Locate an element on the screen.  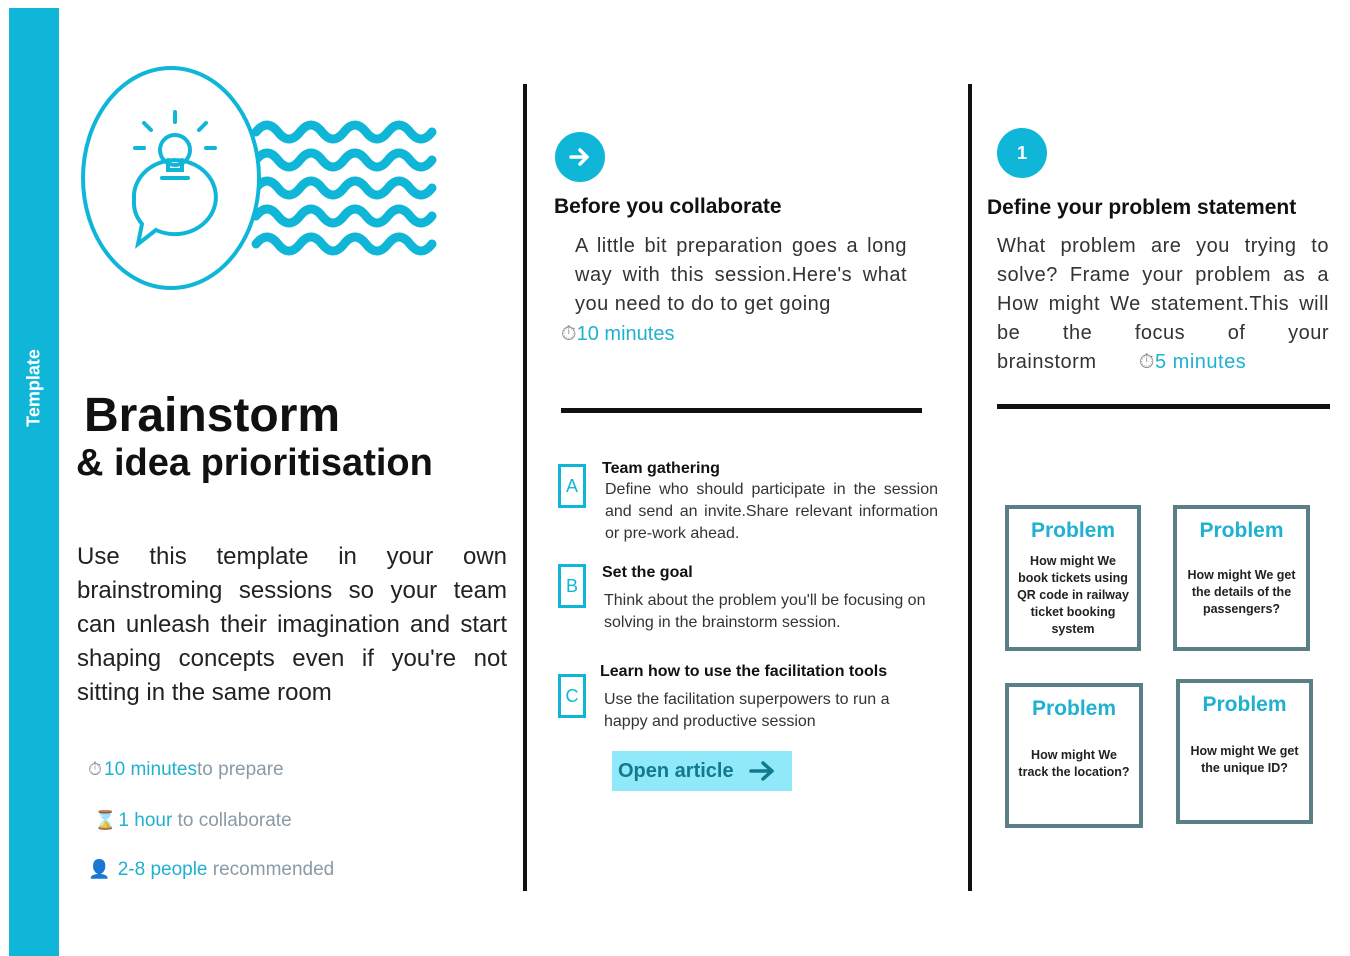
problem-card: Problem How might We get the unique ID? is located at coordinates (1244, 751).